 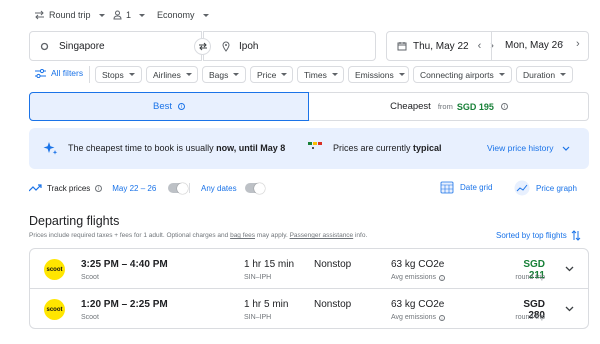 What do you see at coordinates (54, 269) in the screenshot?
I see `airline-logo: scoot` at bounding box center [54, 269].